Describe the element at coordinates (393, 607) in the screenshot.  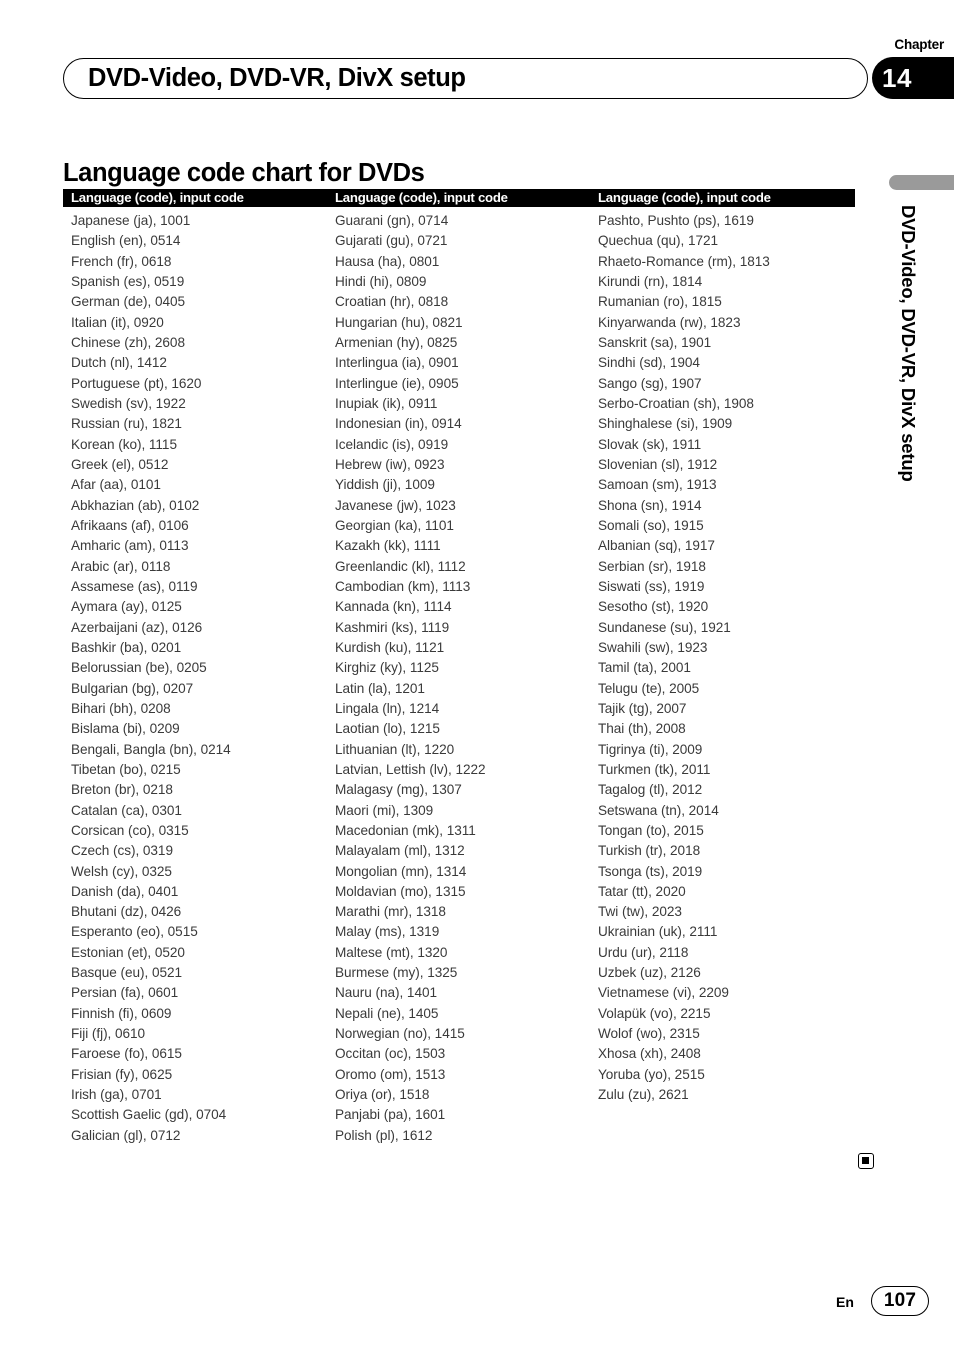
I see `language-entry: Kannada (kn), 1114` at that location.